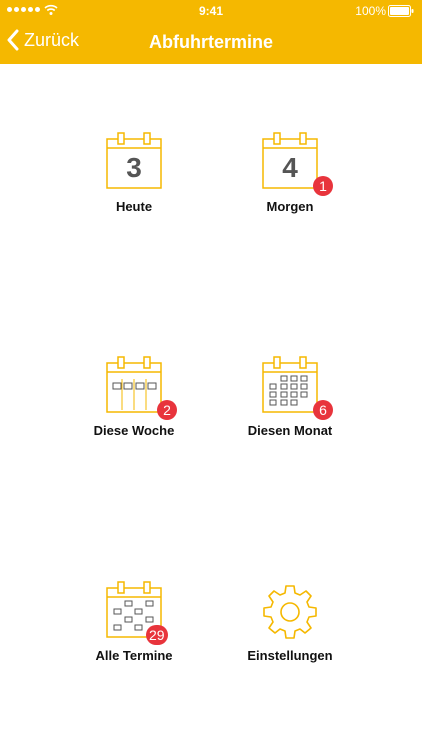 The image size is (422, 750). What do you see at coordinates (401, 11) in the screenshot?
I see `battery-icon` at bounding box center [401, 11].